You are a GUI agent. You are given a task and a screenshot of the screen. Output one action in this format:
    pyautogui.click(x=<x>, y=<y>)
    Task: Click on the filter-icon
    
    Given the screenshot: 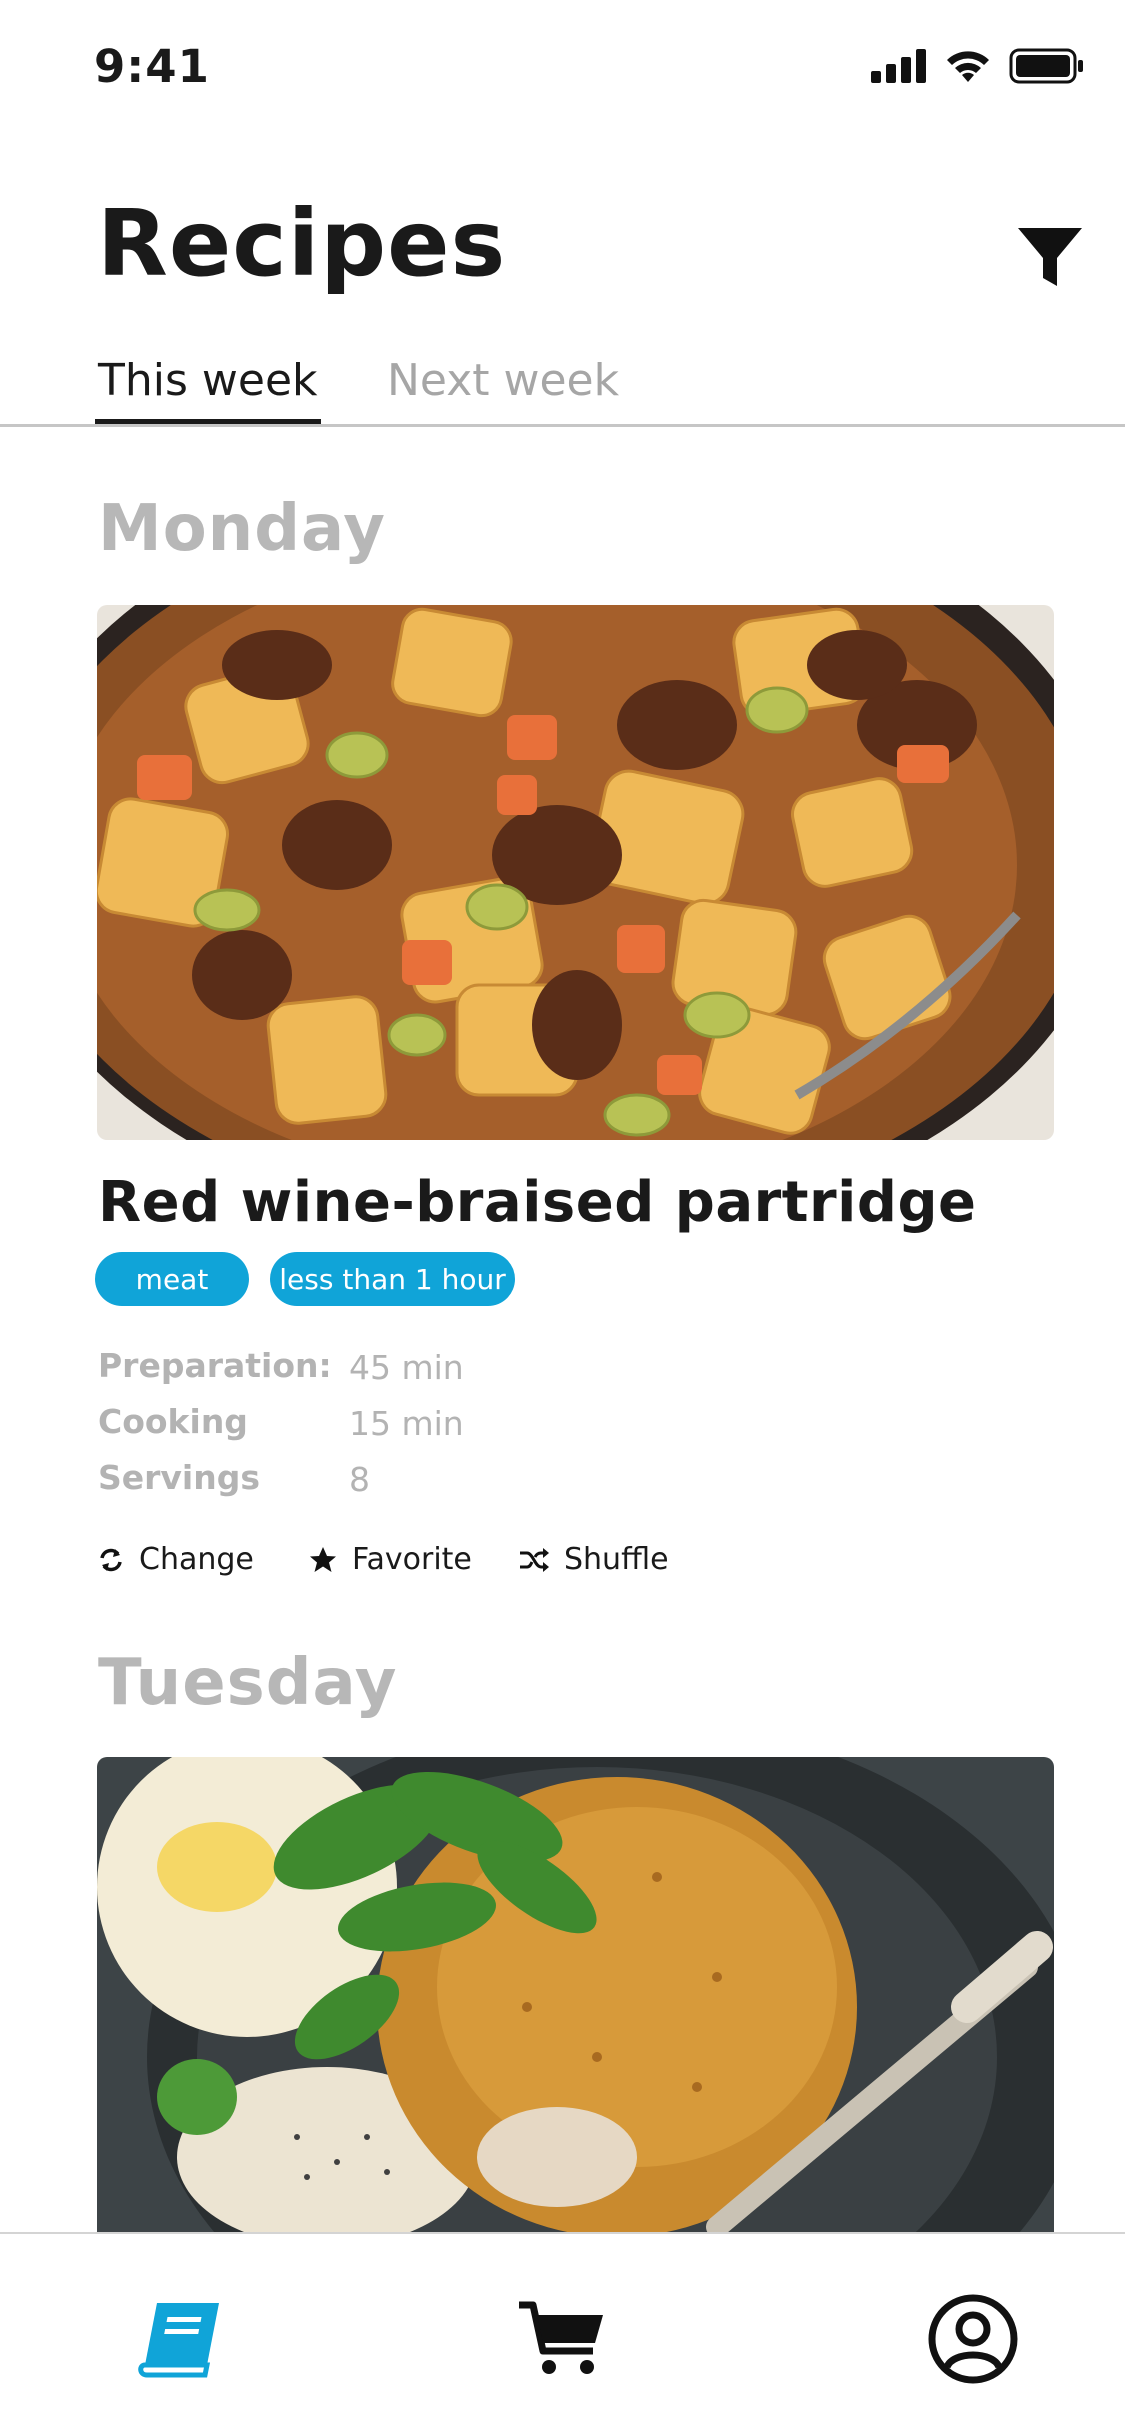 What is the action you would take?
    pyautogui.click(x=1050, y=257)
    